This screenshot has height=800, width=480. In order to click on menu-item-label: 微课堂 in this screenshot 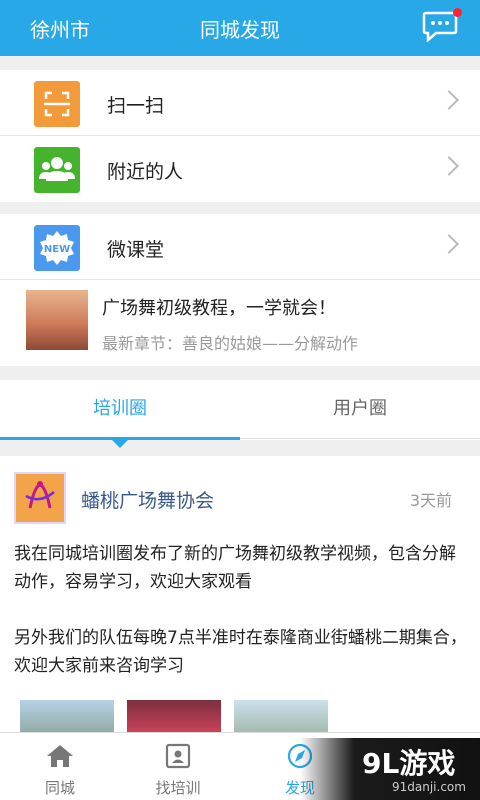, I will do `click(136, 250)`.